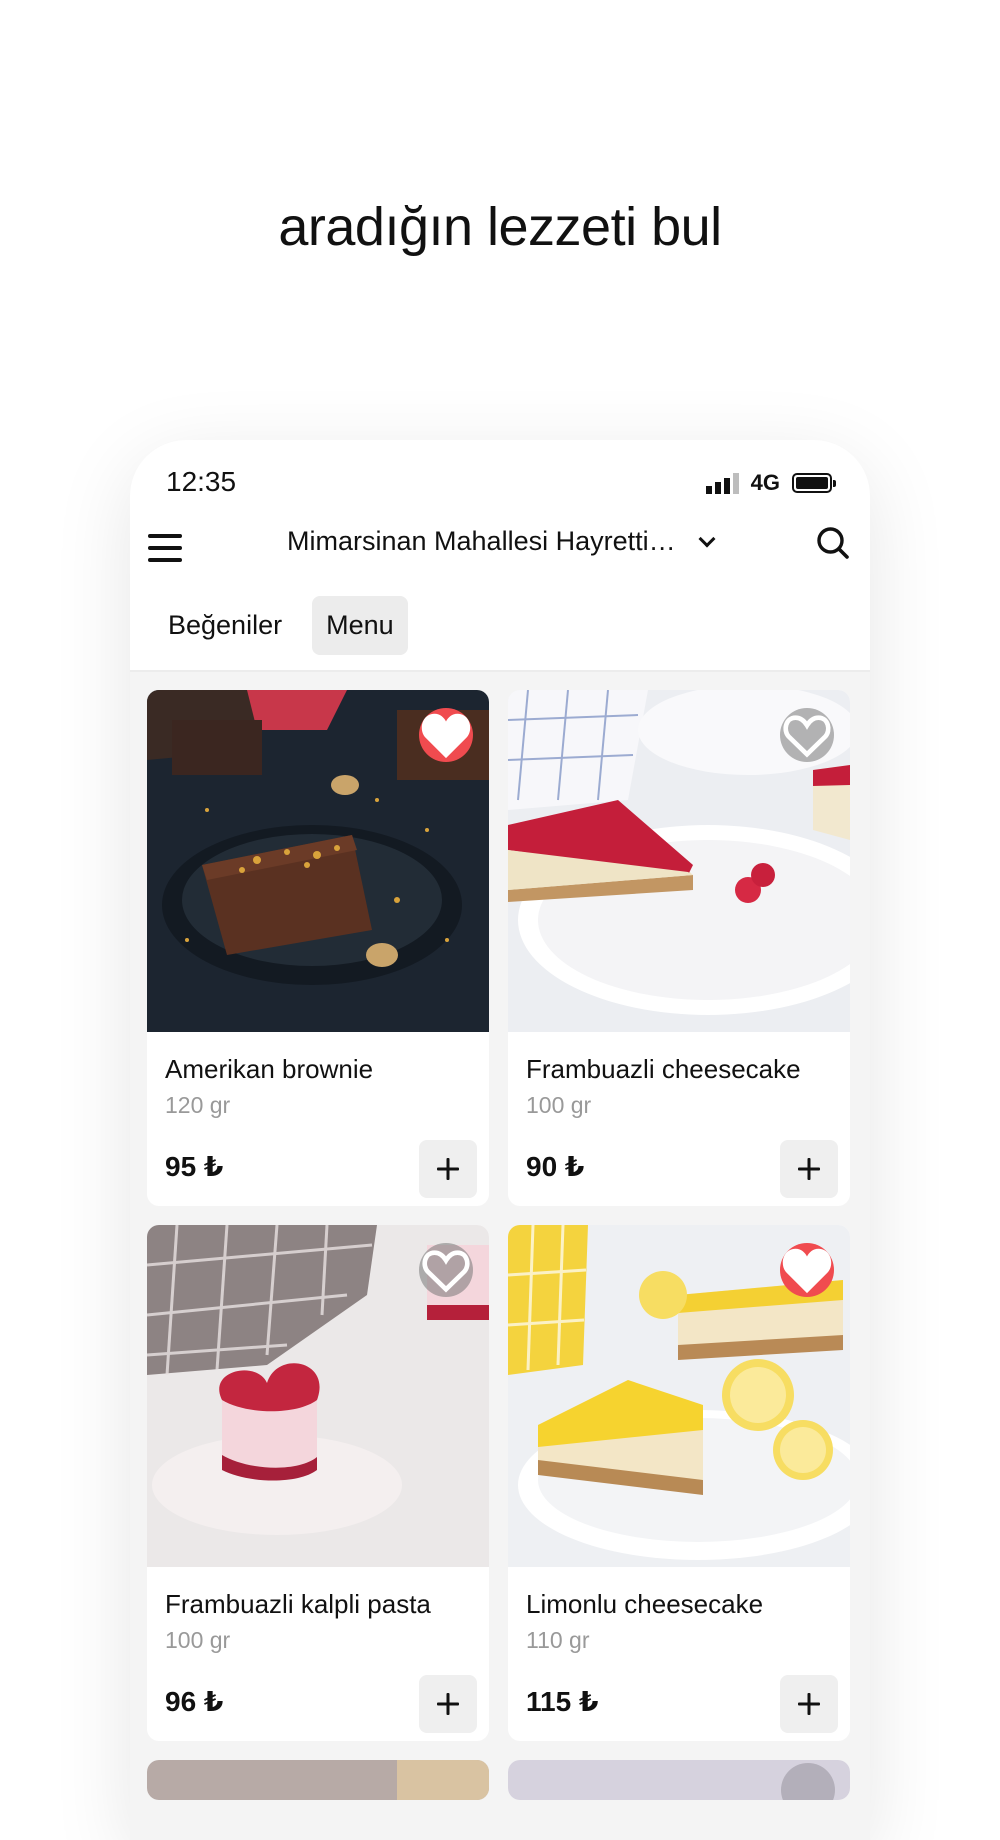 The height and width of the screenshot is (1840, 1000). Describe the element at coordinates (833, 543) in the screenshot. I see `search-icon` at that location.